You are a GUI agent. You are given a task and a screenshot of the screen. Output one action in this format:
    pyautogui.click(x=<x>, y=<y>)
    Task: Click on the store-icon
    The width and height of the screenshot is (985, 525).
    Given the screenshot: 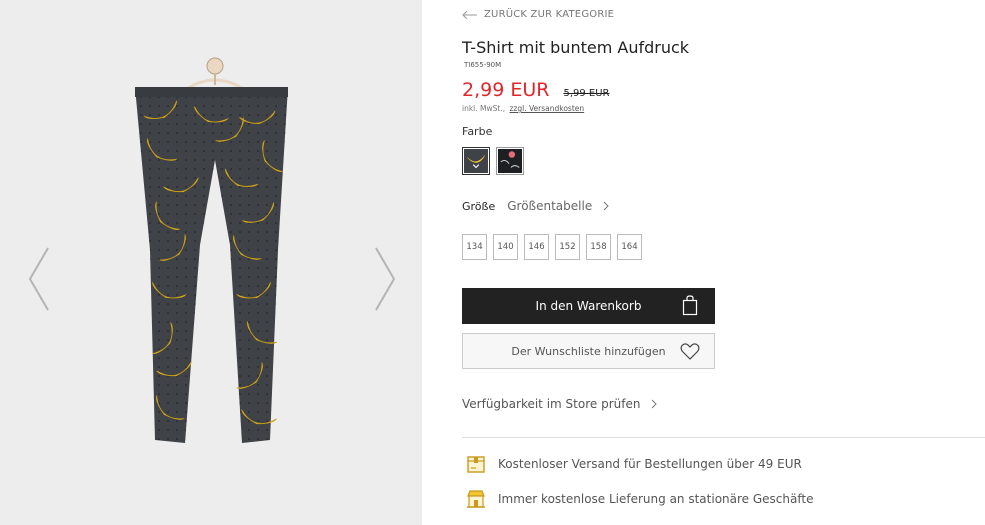 What is the action you would take?
    pyautogui.click(x=476, y=499)
    